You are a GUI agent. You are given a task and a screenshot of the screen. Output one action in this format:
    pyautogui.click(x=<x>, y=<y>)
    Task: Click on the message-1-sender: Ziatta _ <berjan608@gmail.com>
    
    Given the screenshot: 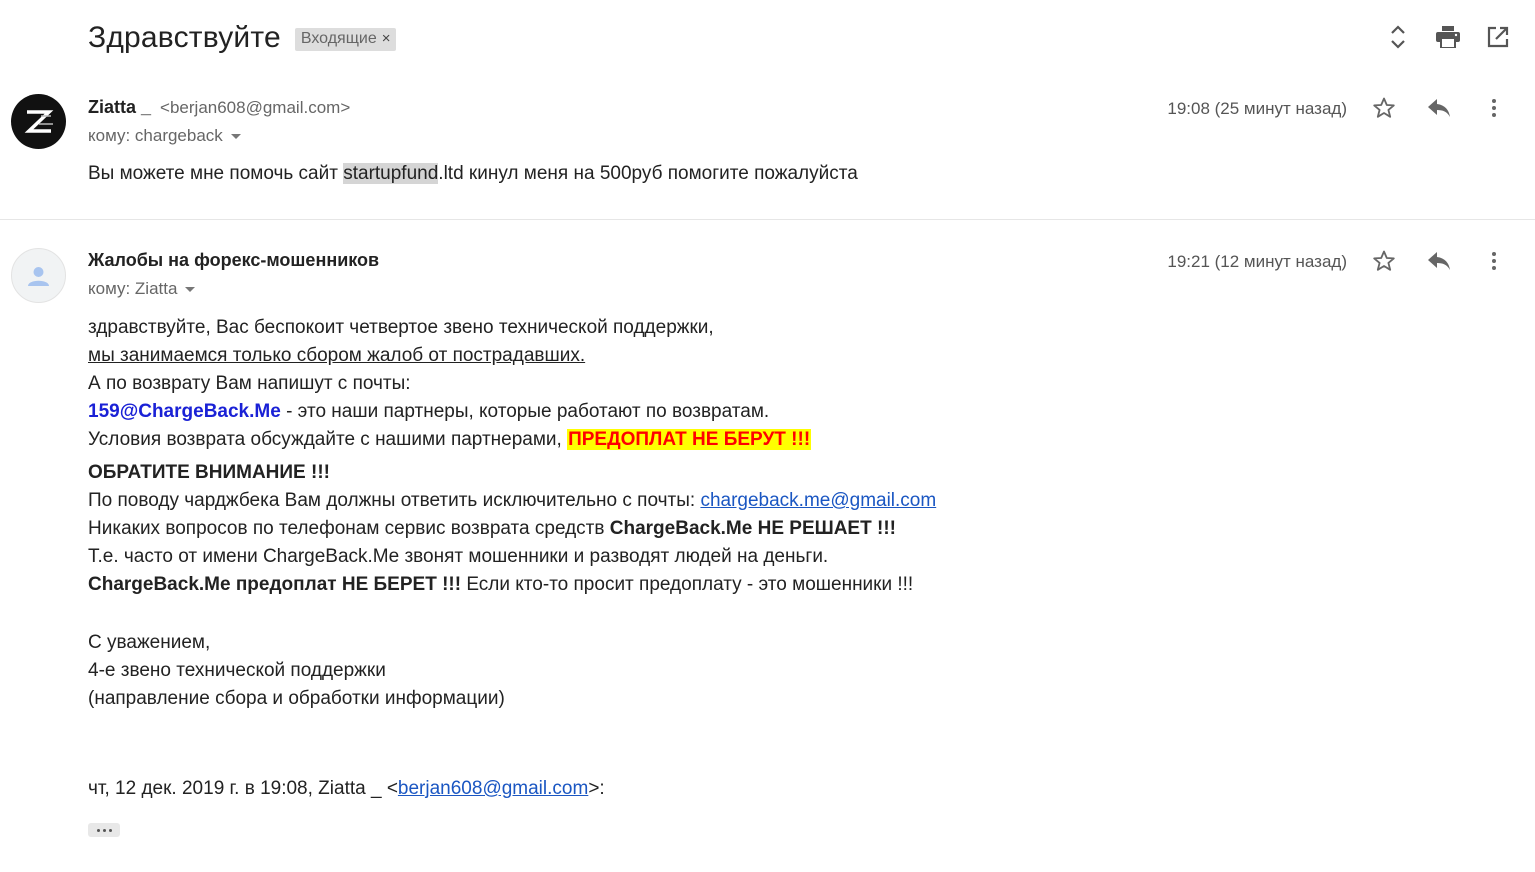 What is the action you would take?
    pyautogui.click(x=219, y=107)
    